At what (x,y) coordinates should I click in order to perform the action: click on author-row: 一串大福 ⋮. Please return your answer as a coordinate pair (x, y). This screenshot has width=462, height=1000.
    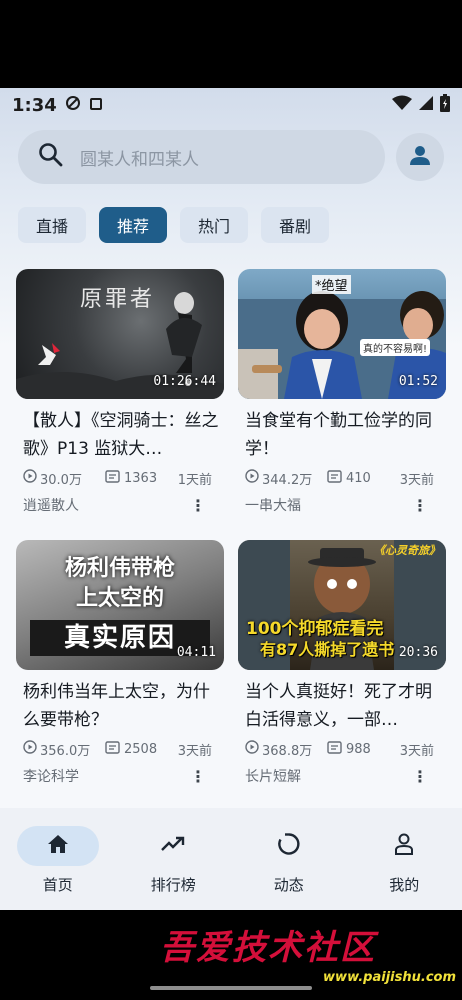
    Looking at the image, I should click on (342, 505).